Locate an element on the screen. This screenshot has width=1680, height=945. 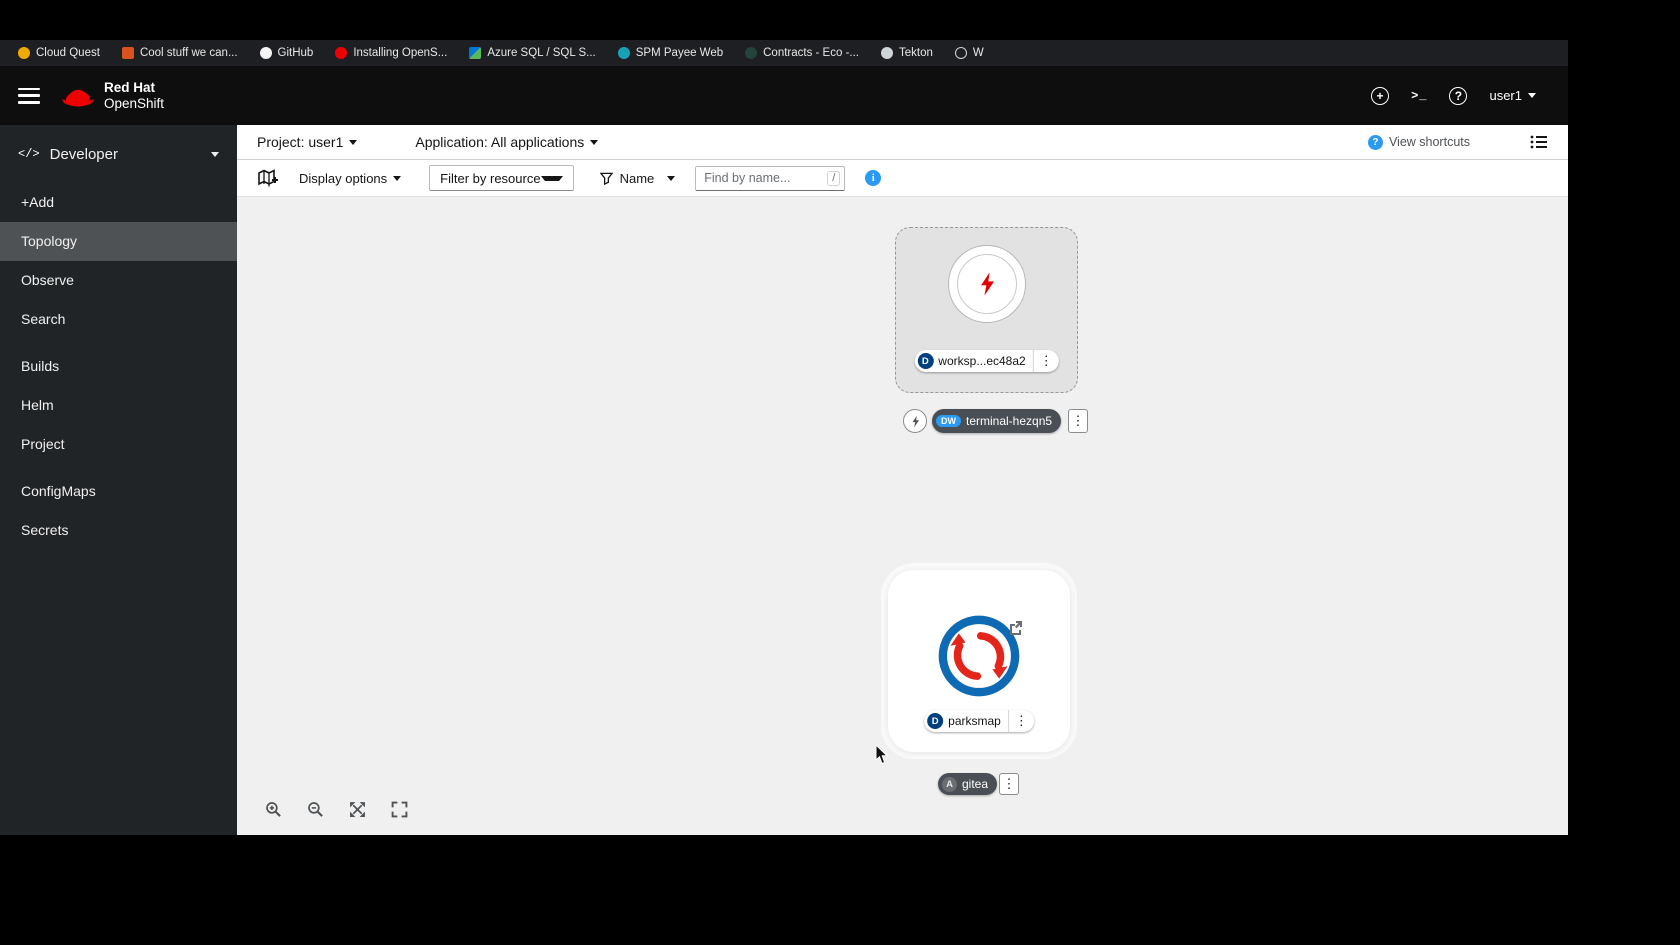
fullscreen-button is located at coordinates (399, 809).